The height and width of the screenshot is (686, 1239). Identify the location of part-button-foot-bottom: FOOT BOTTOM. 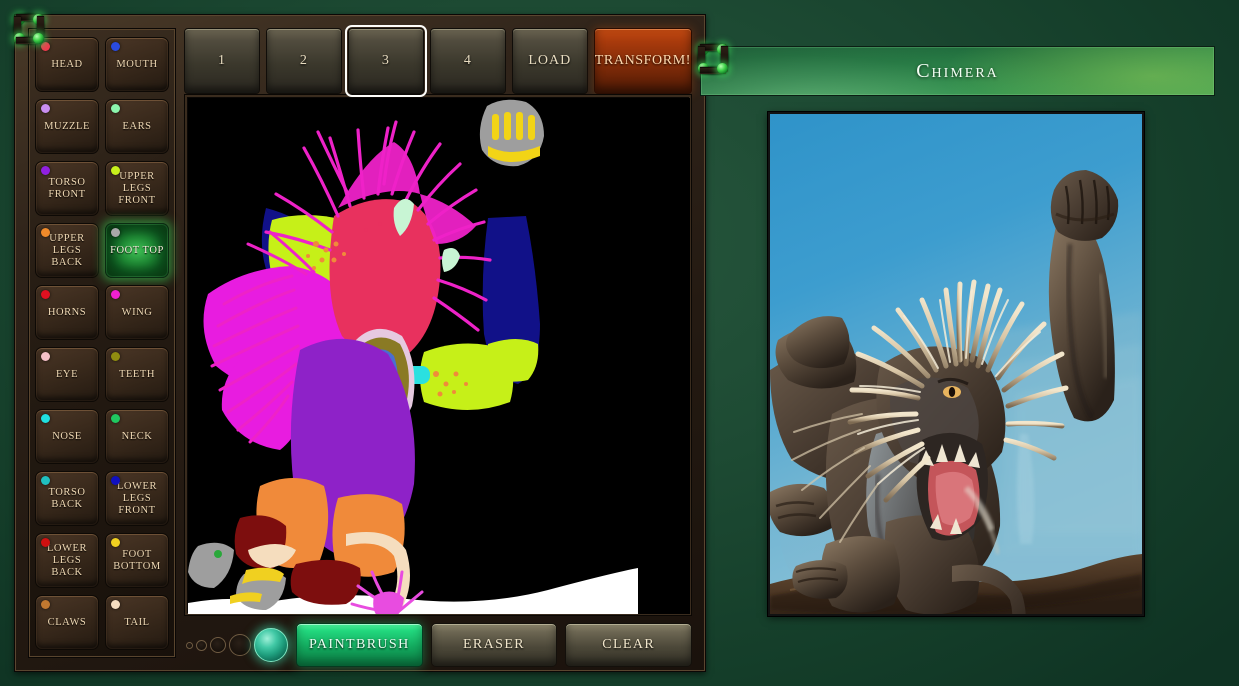
(137, 560).